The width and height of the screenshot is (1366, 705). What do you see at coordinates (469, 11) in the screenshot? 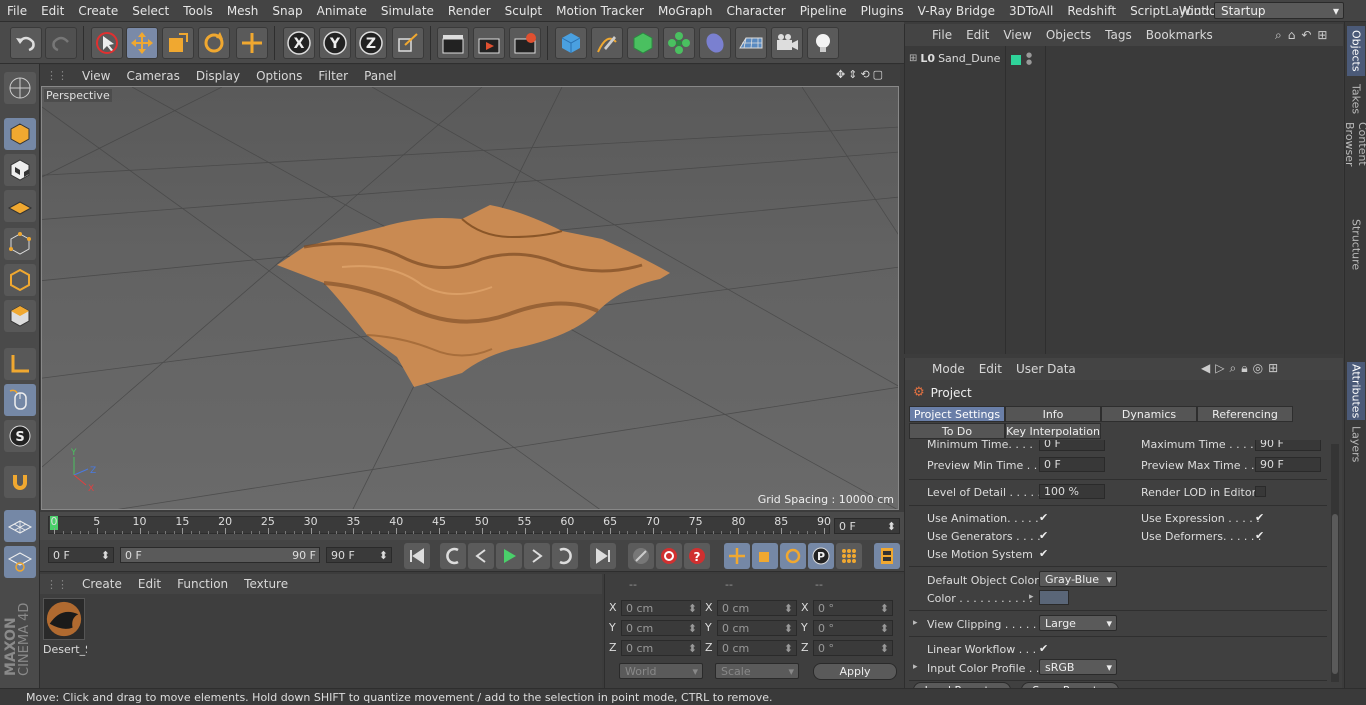
I see `menu-render: Render` at bounding box center [469, 11].